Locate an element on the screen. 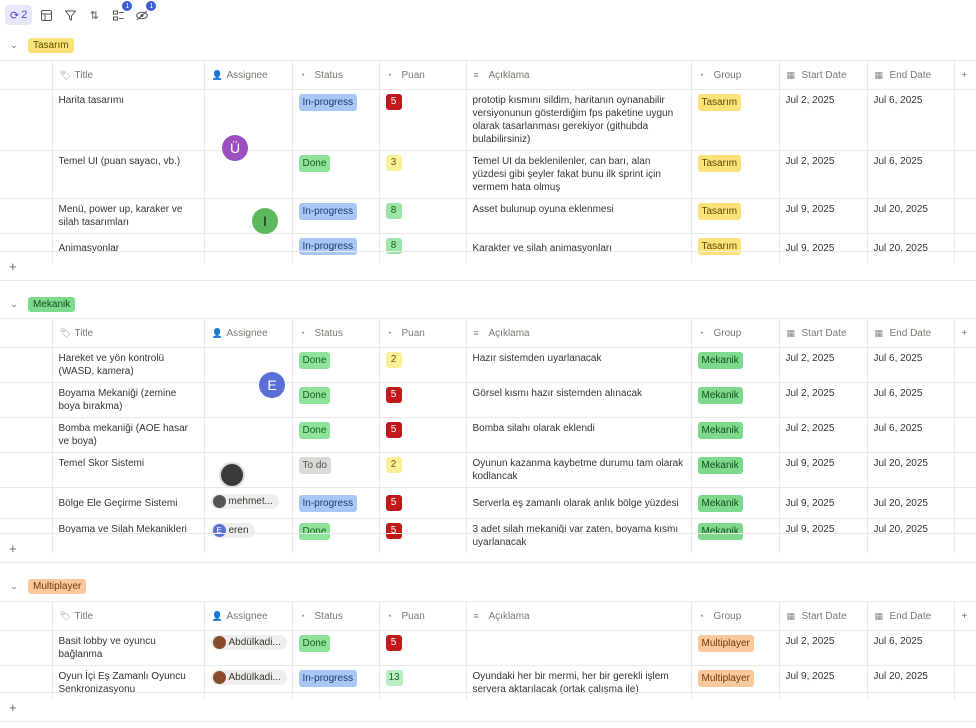  add-row-button: + is located at coordinates (488, 266).